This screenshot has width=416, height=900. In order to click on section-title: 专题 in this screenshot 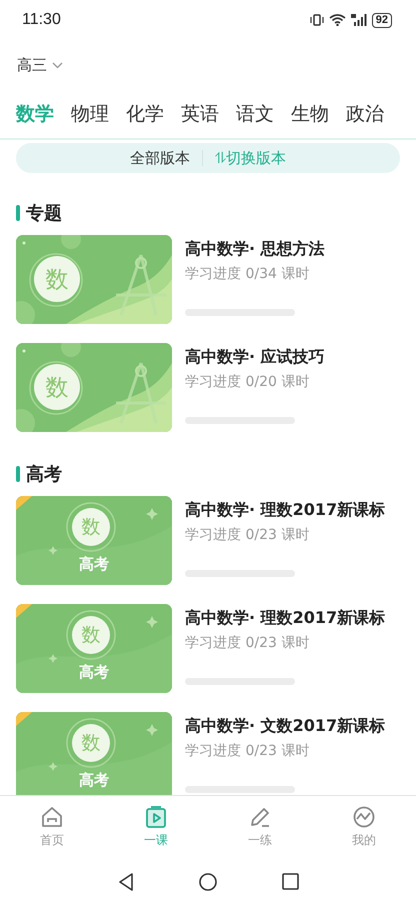, I will do `click(44, 213)`.